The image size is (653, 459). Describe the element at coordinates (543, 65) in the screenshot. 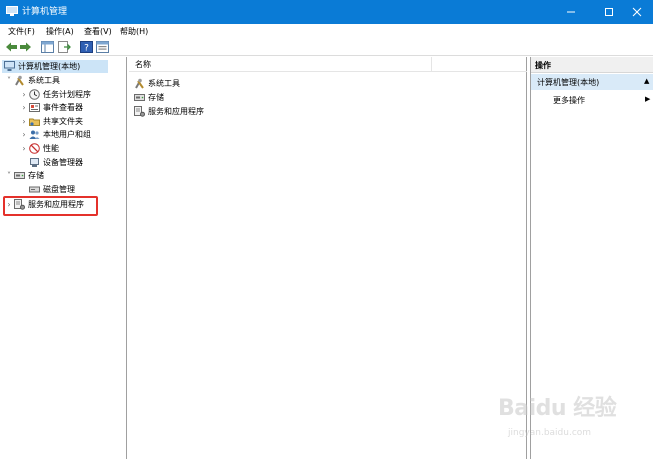

I see `actions-header-label: 操作` at that location.